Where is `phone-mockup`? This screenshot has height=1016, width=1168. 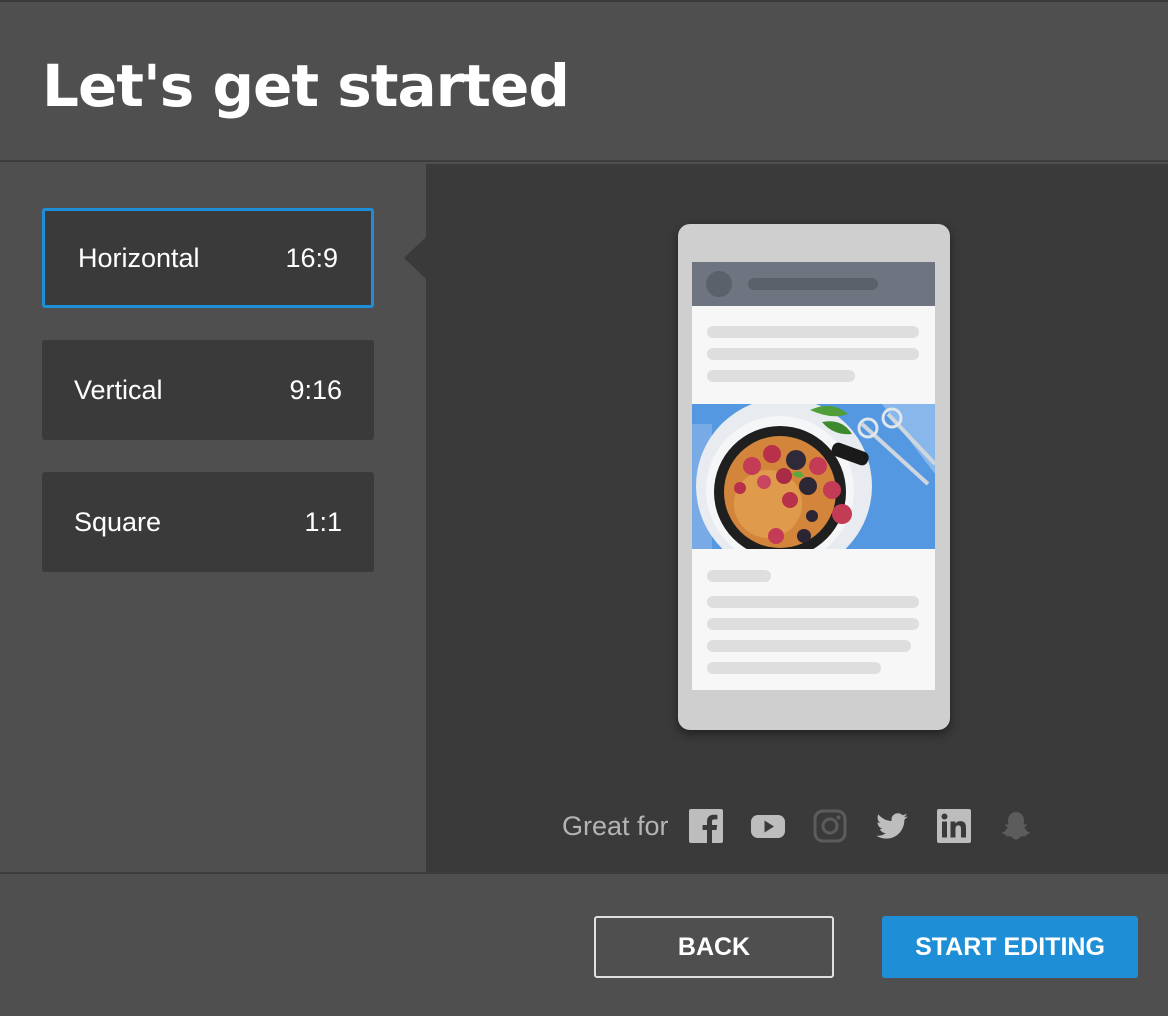
phone-mockup is located at coordinates (814, 477).